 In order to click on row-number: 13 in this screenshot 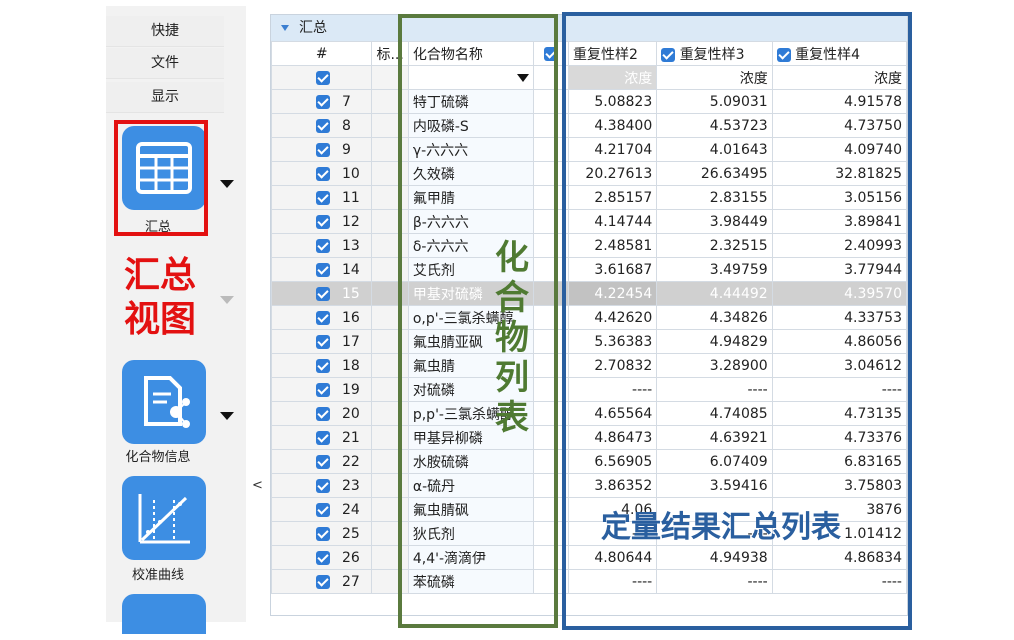, I will do `click(351, 245)`.